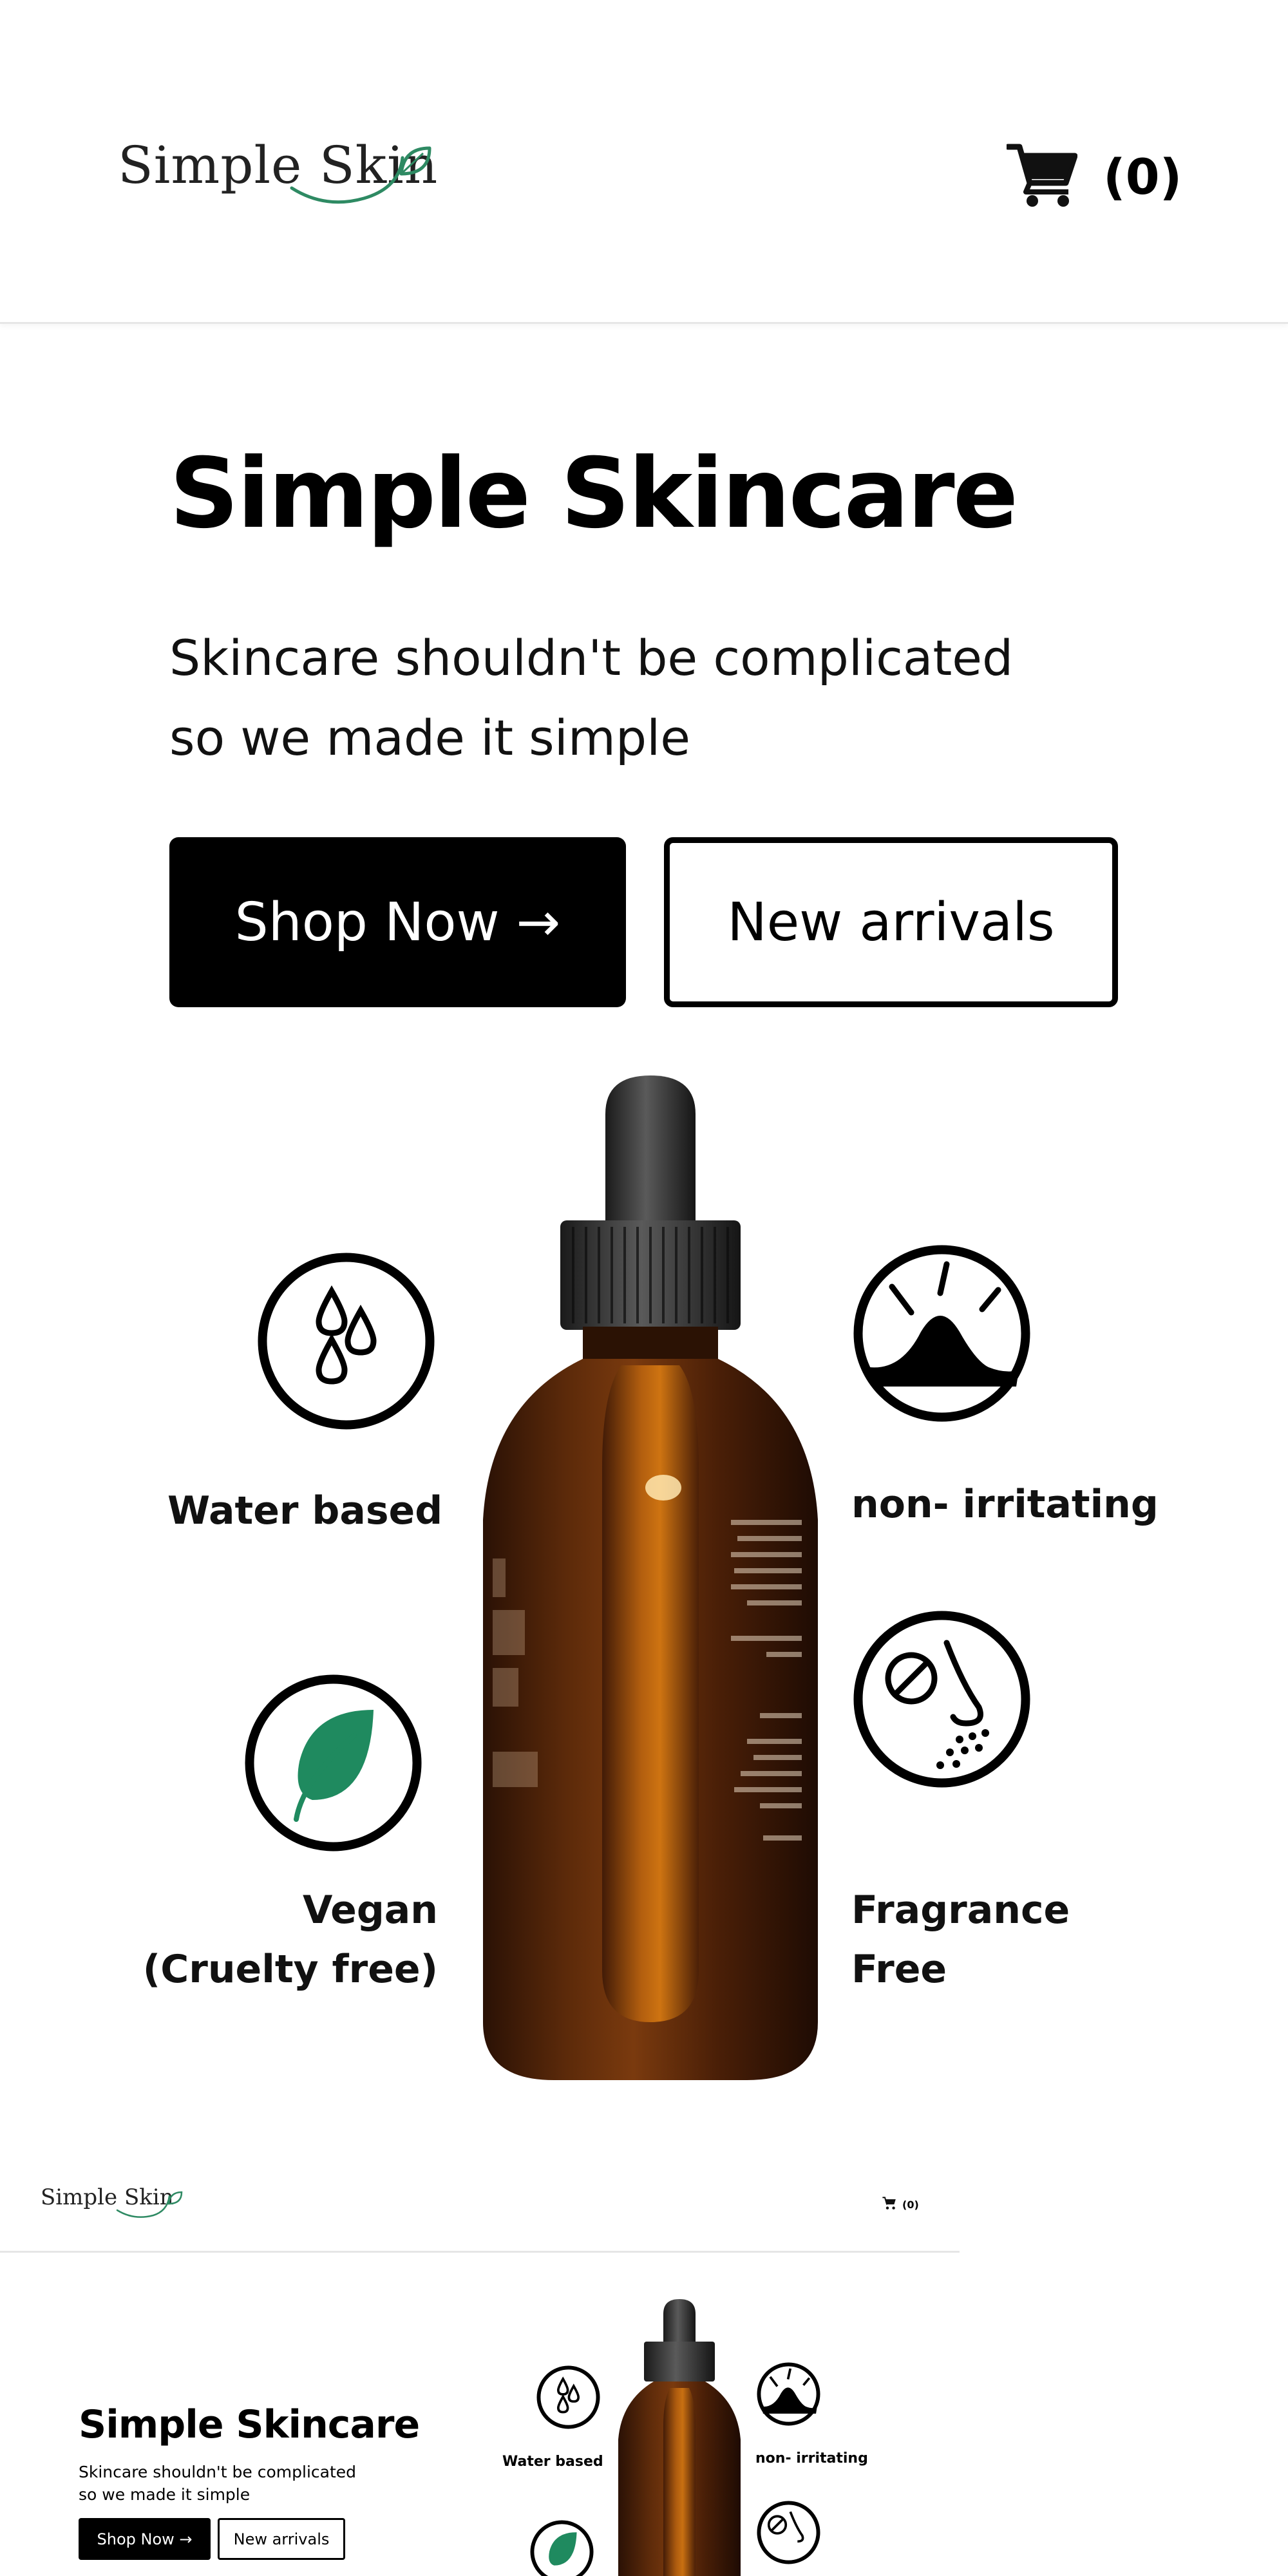 The width and height of the screenshot is (1288, 2576). Describe the element at coordinates (986, 1940) in the screenshot. I see `feature-fragrance-free-label: Fragrance Free` at that location.